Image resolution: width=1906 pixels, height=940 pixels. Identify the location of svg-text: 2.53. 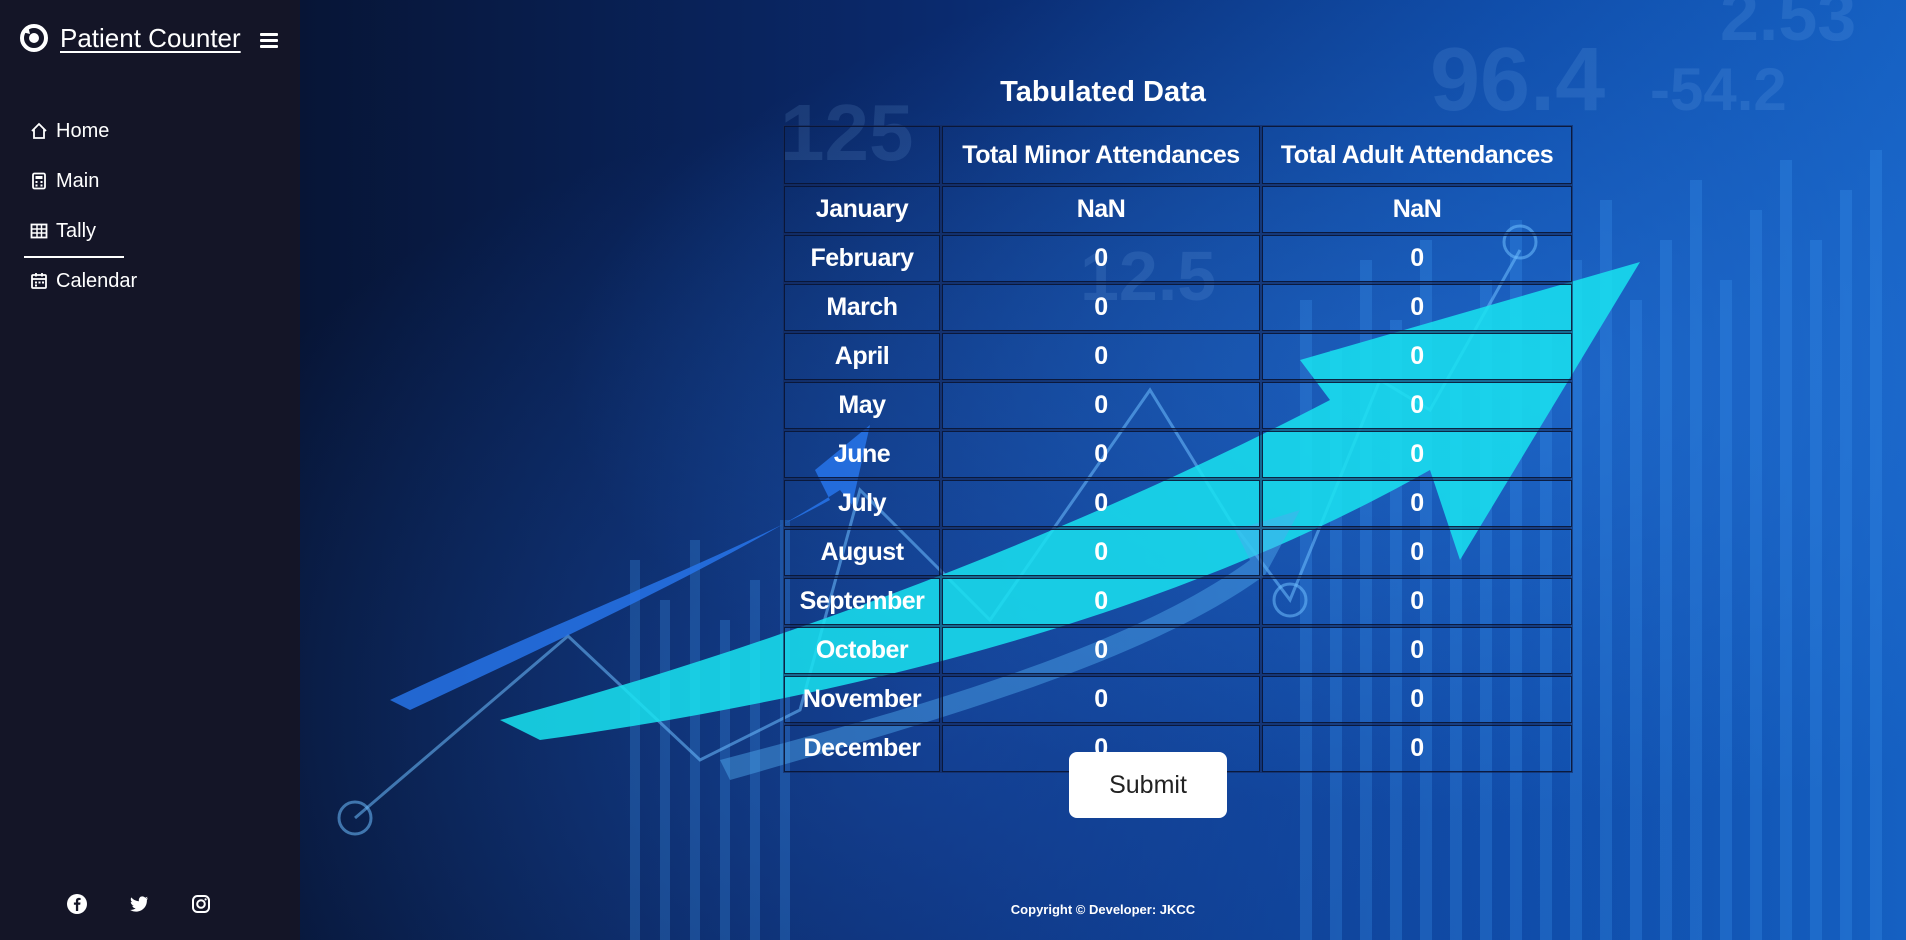
(1788, 27).